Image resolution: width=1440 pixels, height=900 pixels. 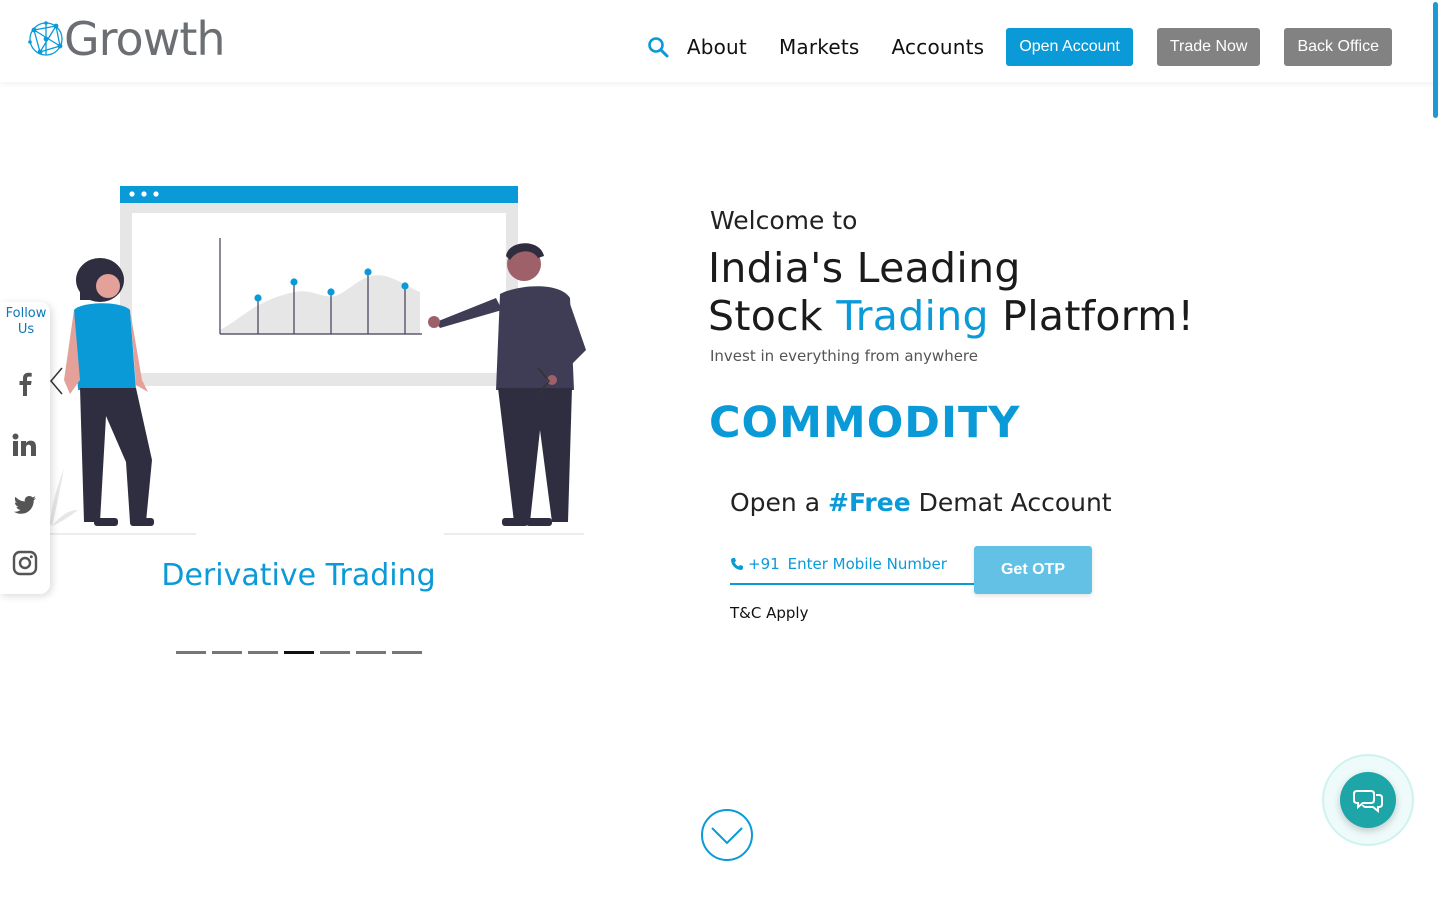 What do you see at coordinates (1338, 47) in the screenshot?
I see `back-office-button: Back Office` at bounding box center [1338, 47].